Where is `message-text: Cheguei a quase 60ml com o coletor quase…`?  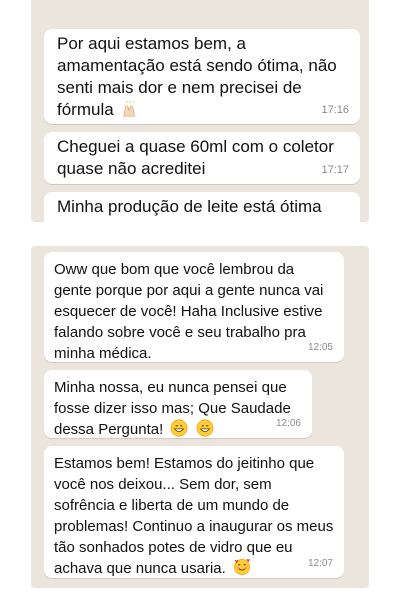 message-text: Cheguei a quase 60ml com o coletor quase… is located at coordinates (195, 157).